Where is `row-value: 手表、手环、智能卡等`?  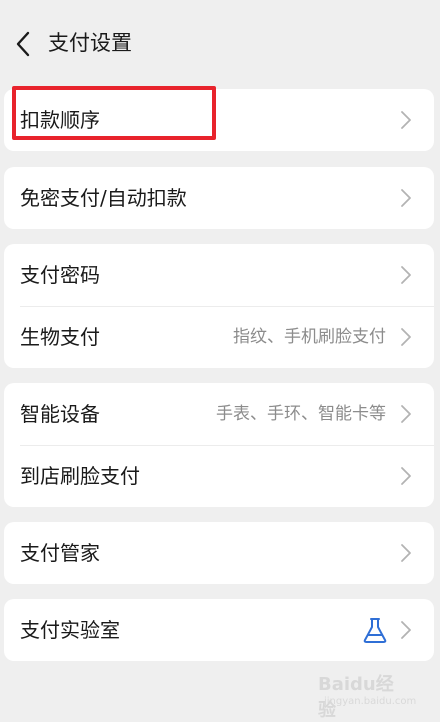 row-value: 手表、手环、智能卡等 is located at coordinates (301, 414).